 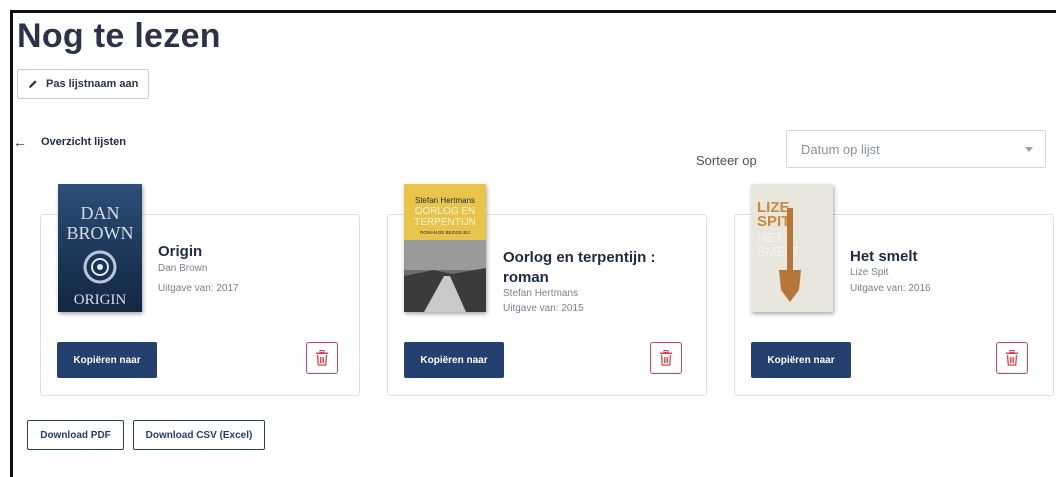 What do you see at coordinates (869, 272) in the screenshot?
I see `book-author-het-smelt: Lize Spit` at bounding box center [869, 272].